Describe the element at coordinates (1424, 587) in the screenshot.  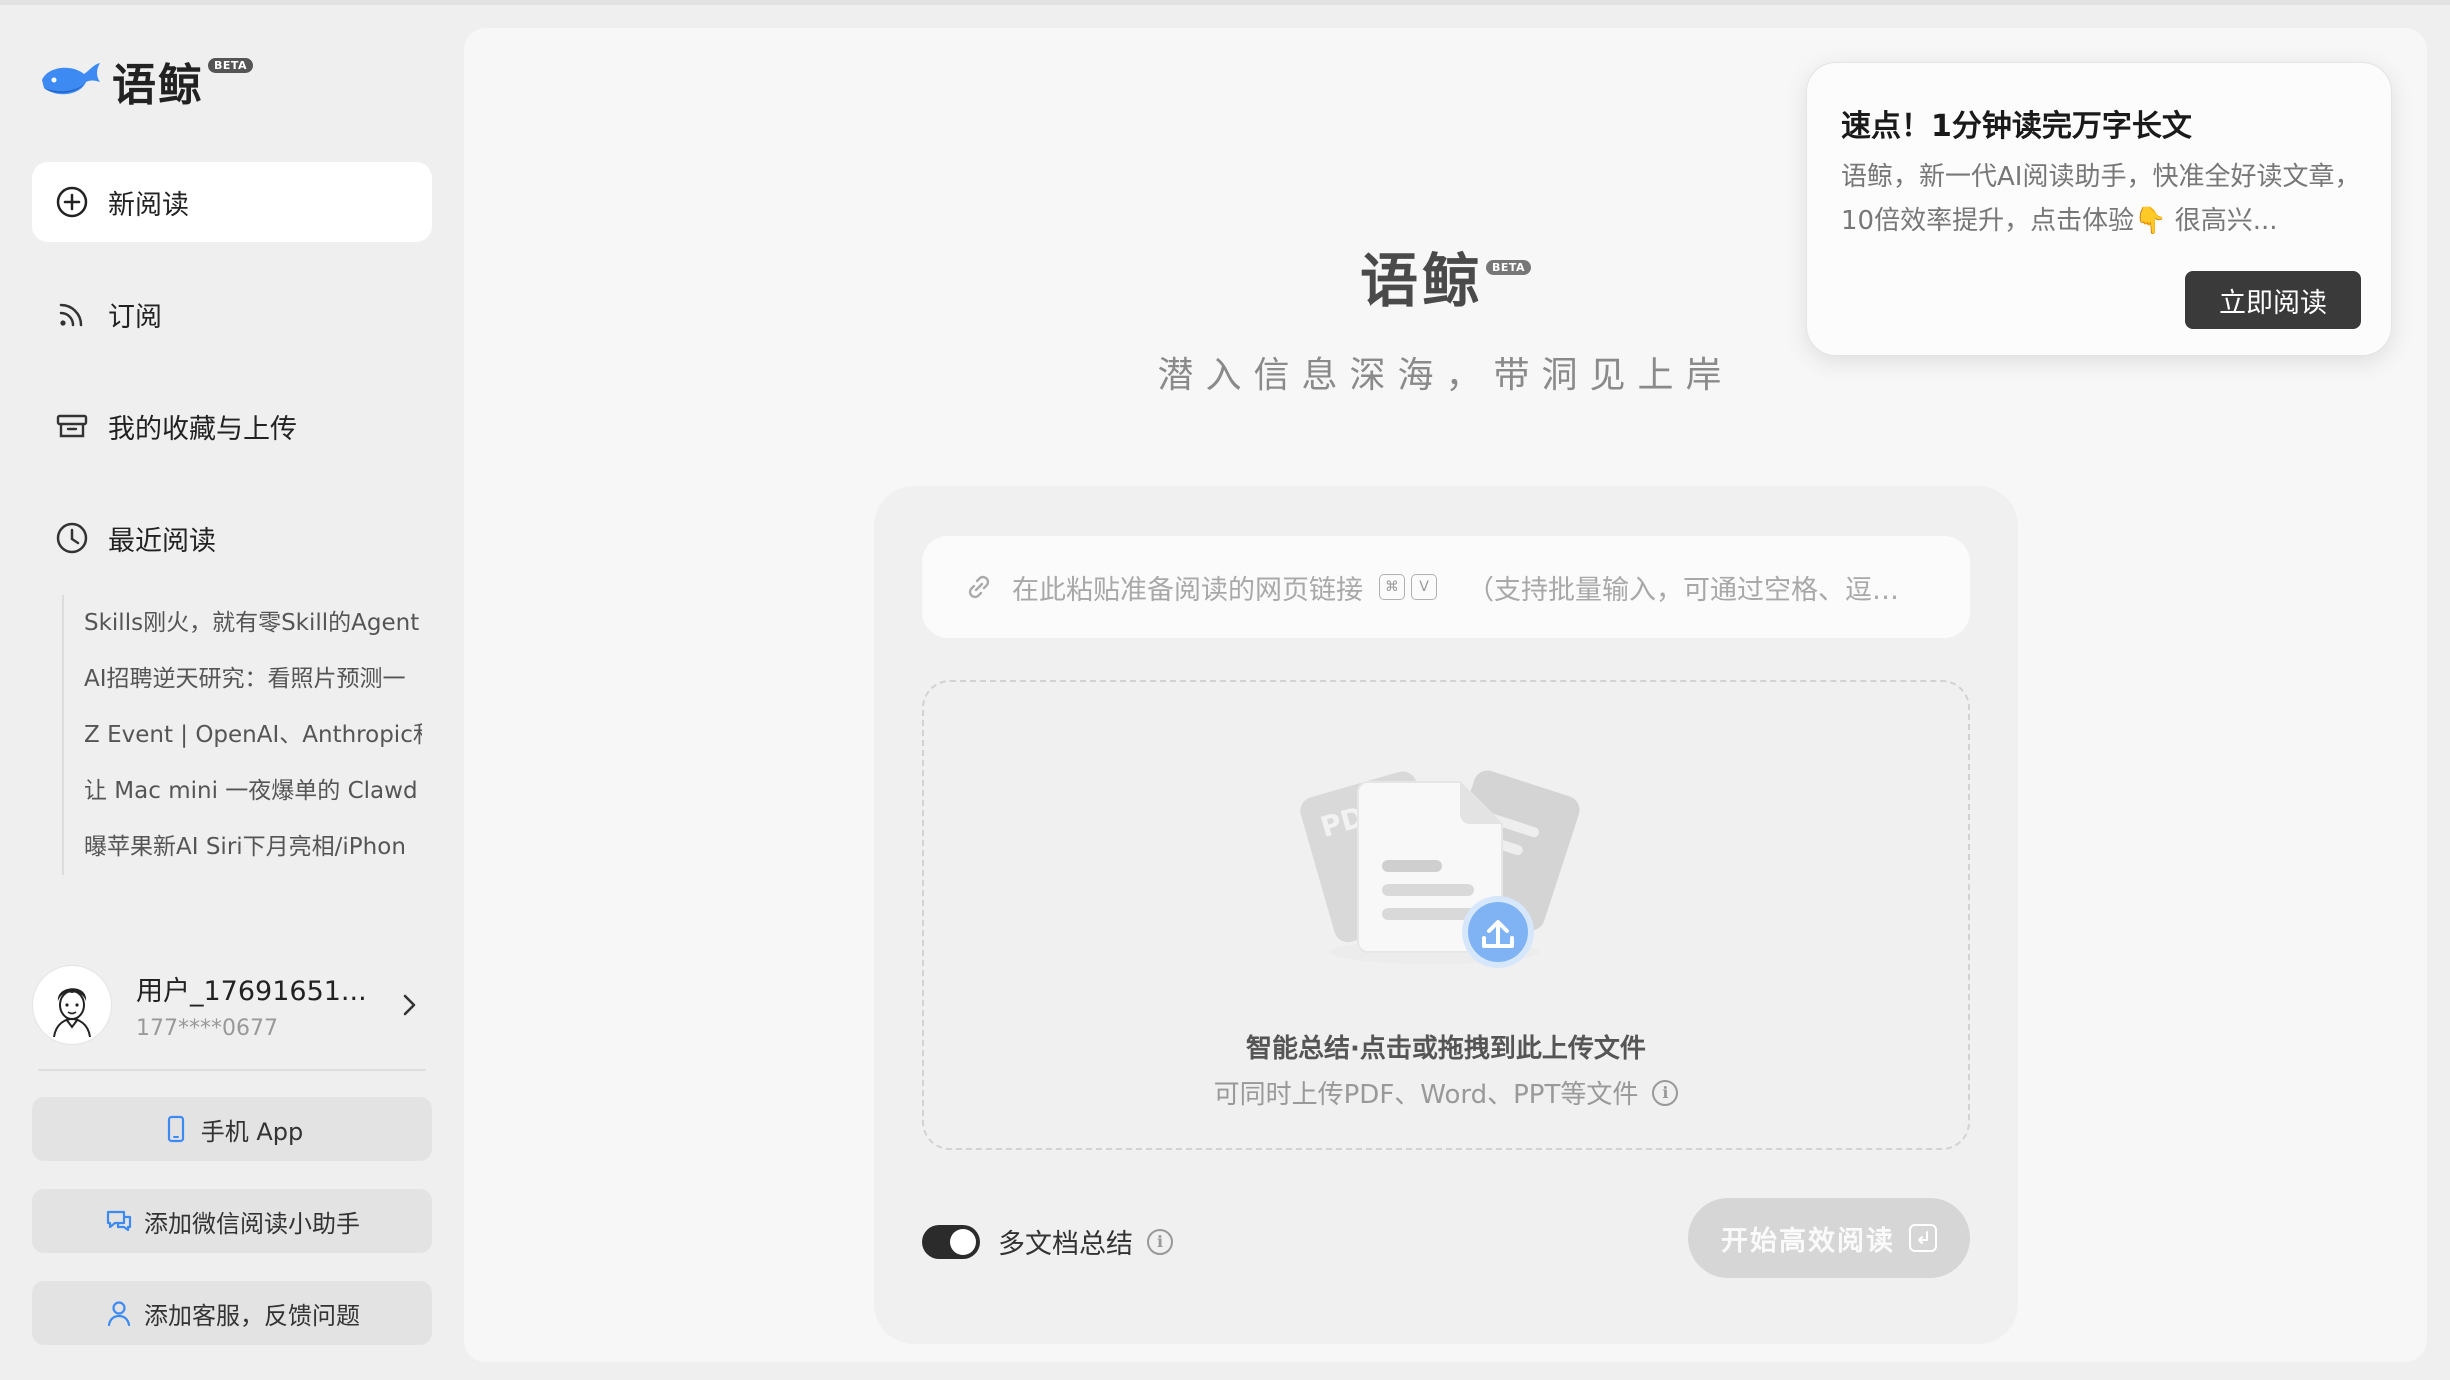
I see `v-key-icon: V` at that location.